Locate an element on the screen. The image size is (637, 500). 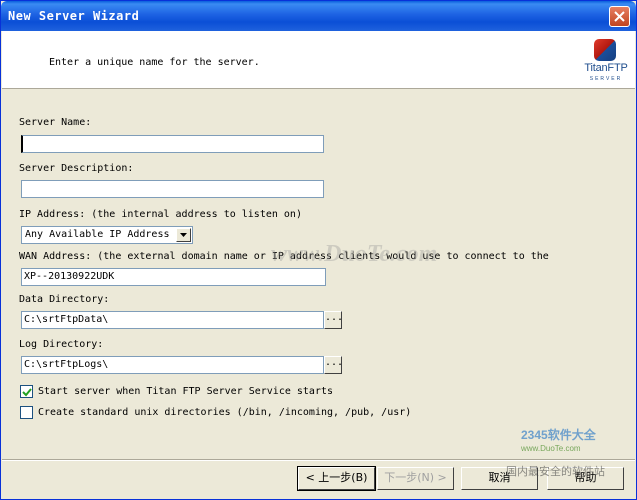
bottom-watermark: 国内最安全的软件站 is located at coordinates (555, 471).